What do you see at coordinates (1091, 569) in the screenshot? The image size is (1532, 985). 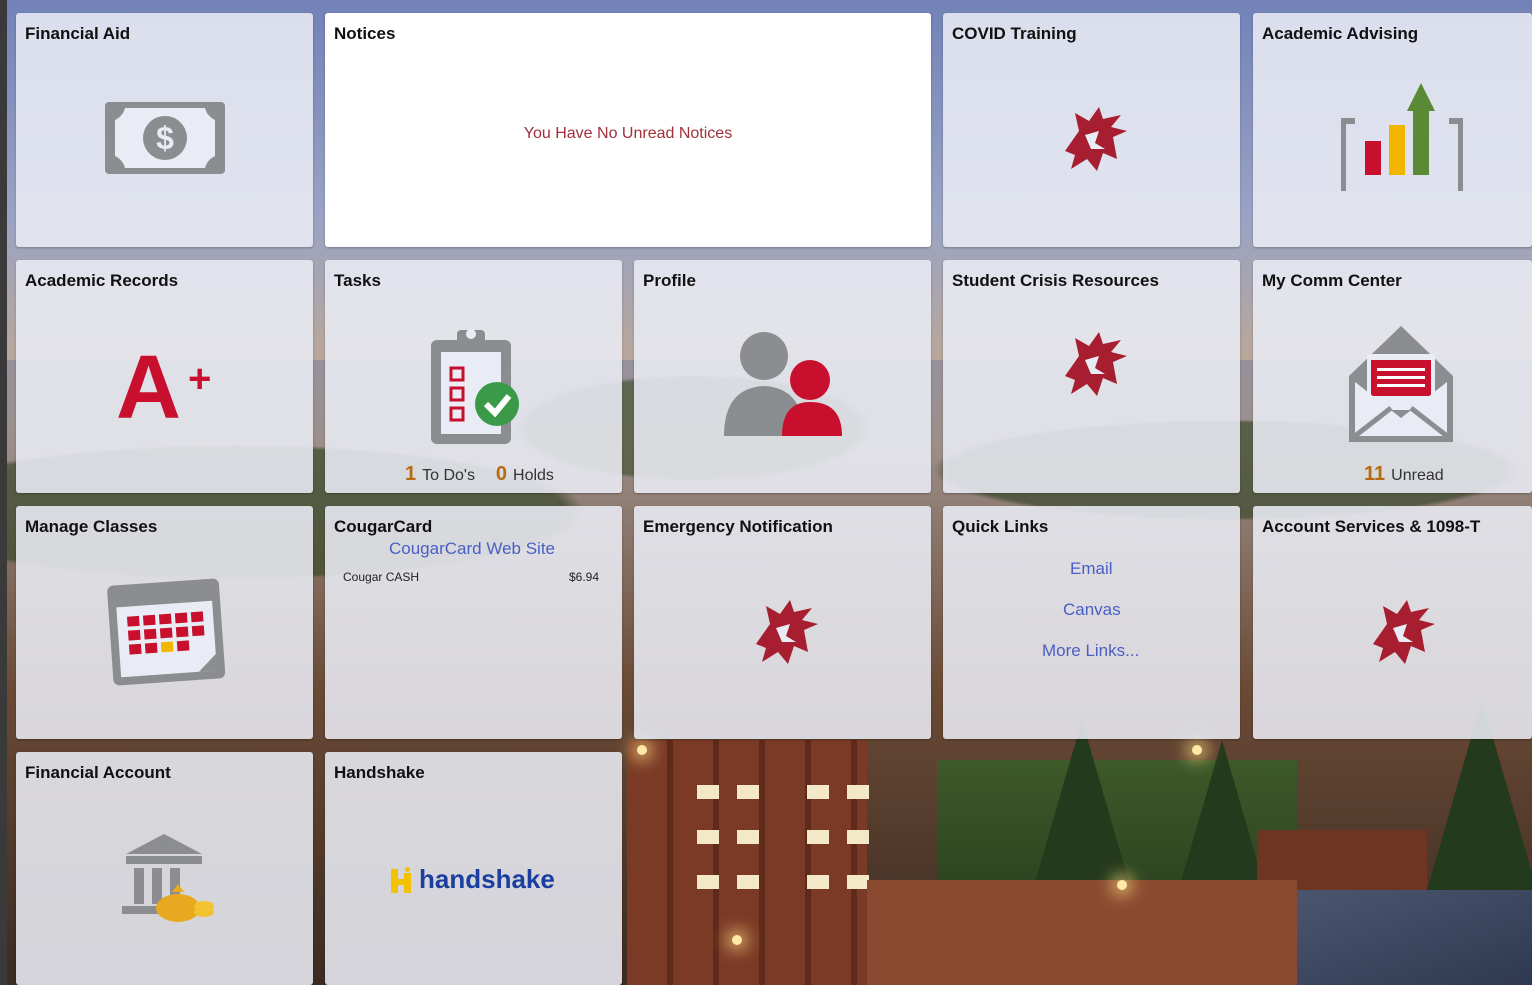 I see `quick-link-email: Email` at bounding box center [1091, 569].